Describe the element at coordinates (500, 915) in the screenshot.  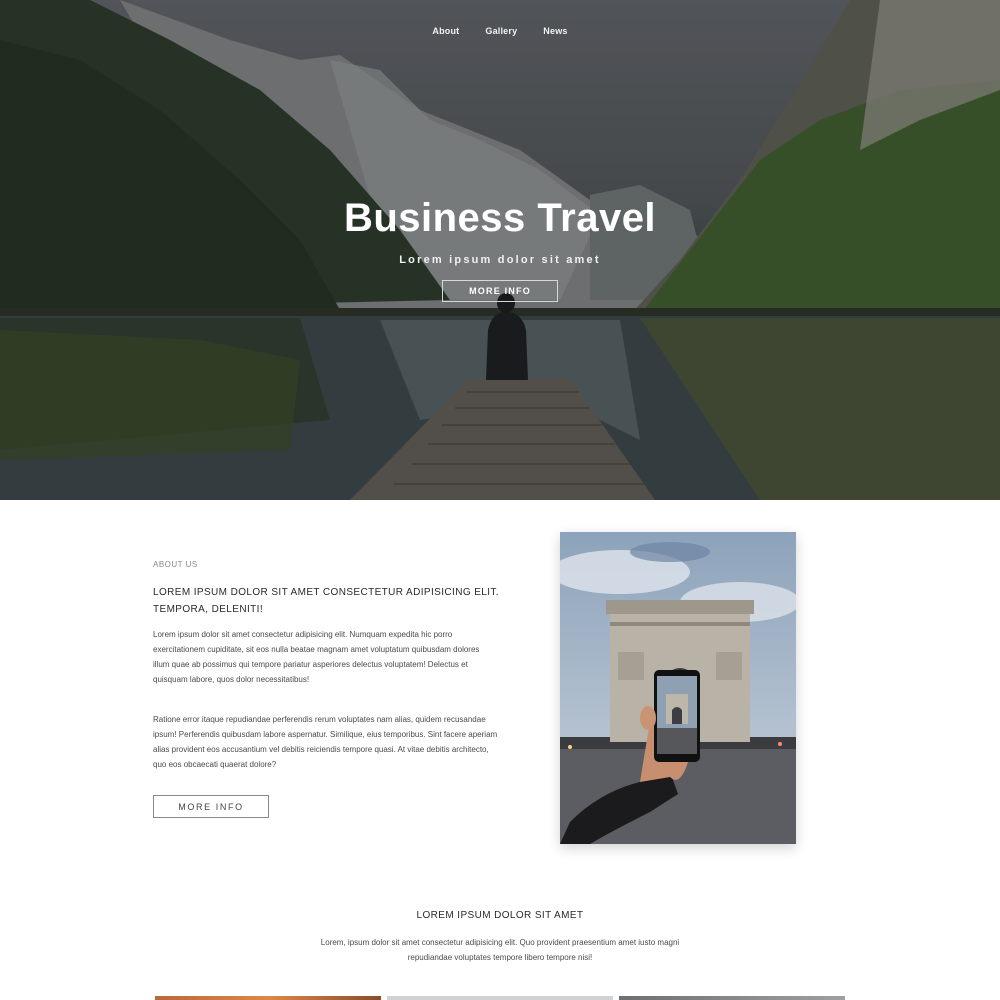
I see `section-title: LOREM IPSUM DOLOR SIT AMET` at that location.